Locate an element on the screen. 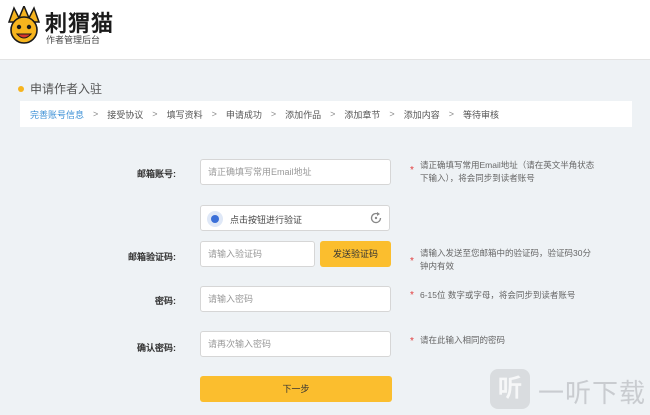  captcha-check-icon is located at coordinates (215, 219).